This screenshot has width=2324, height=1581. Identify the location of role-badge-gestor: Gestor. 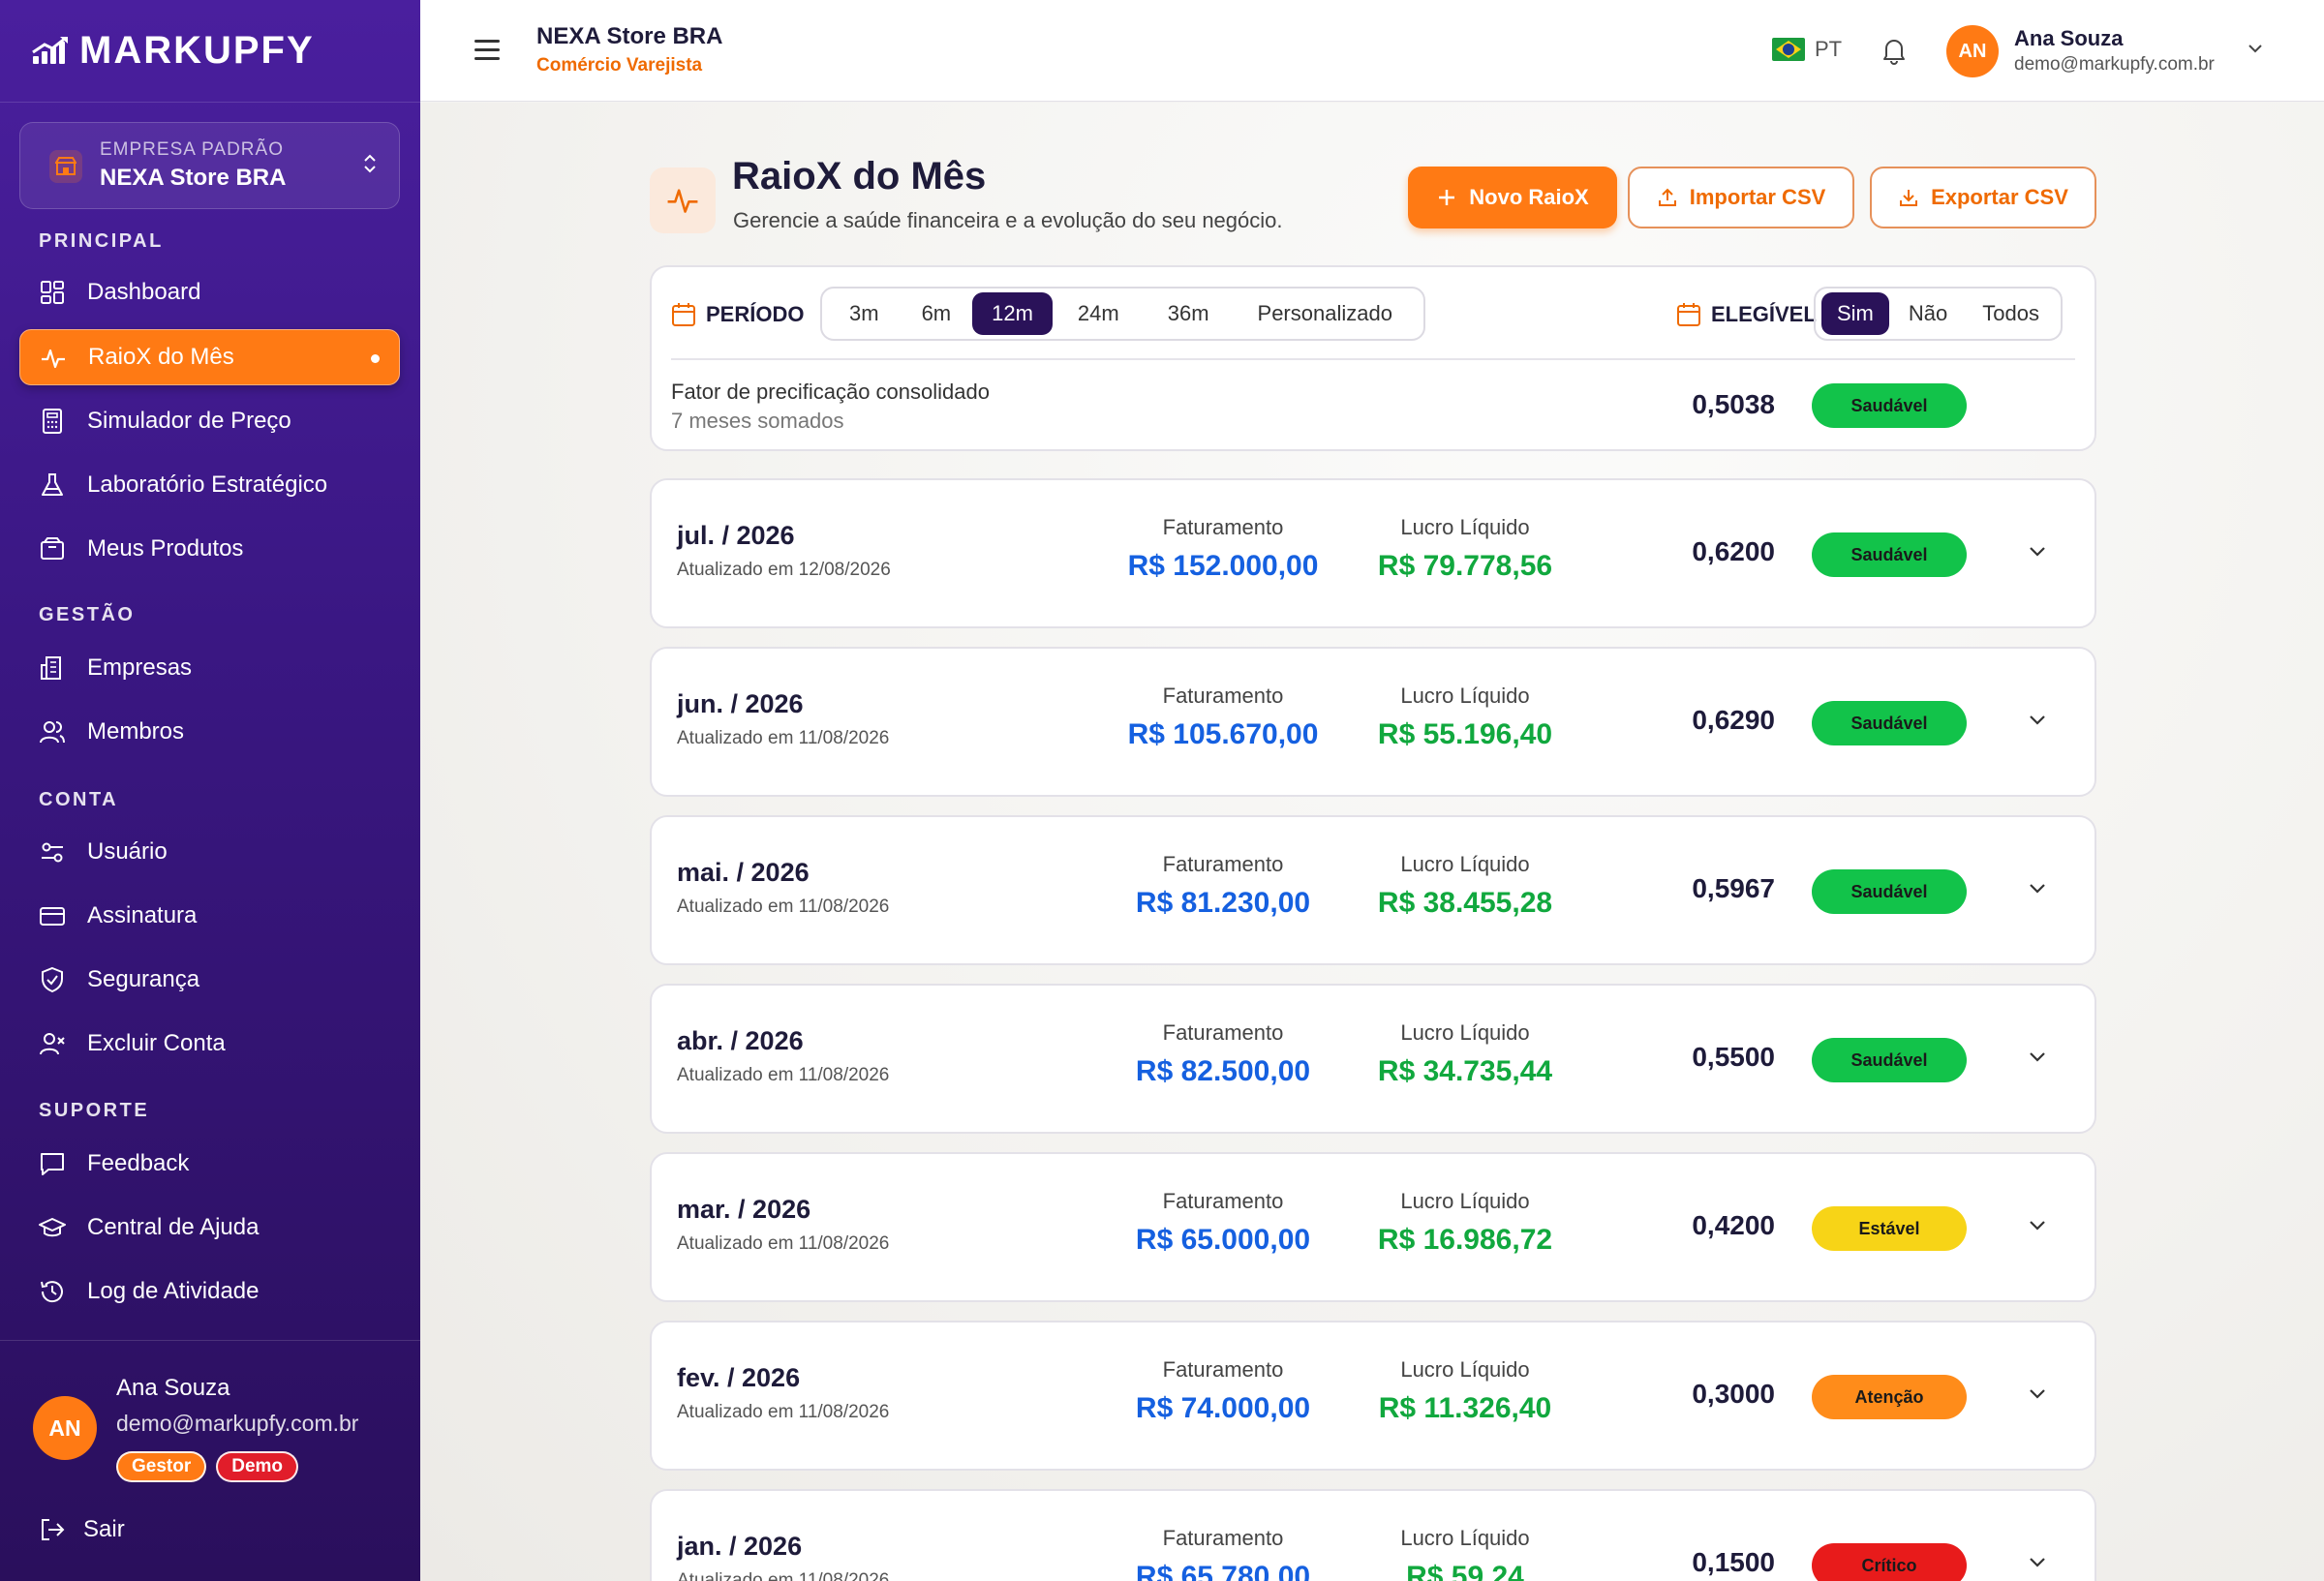
(161, 1466).